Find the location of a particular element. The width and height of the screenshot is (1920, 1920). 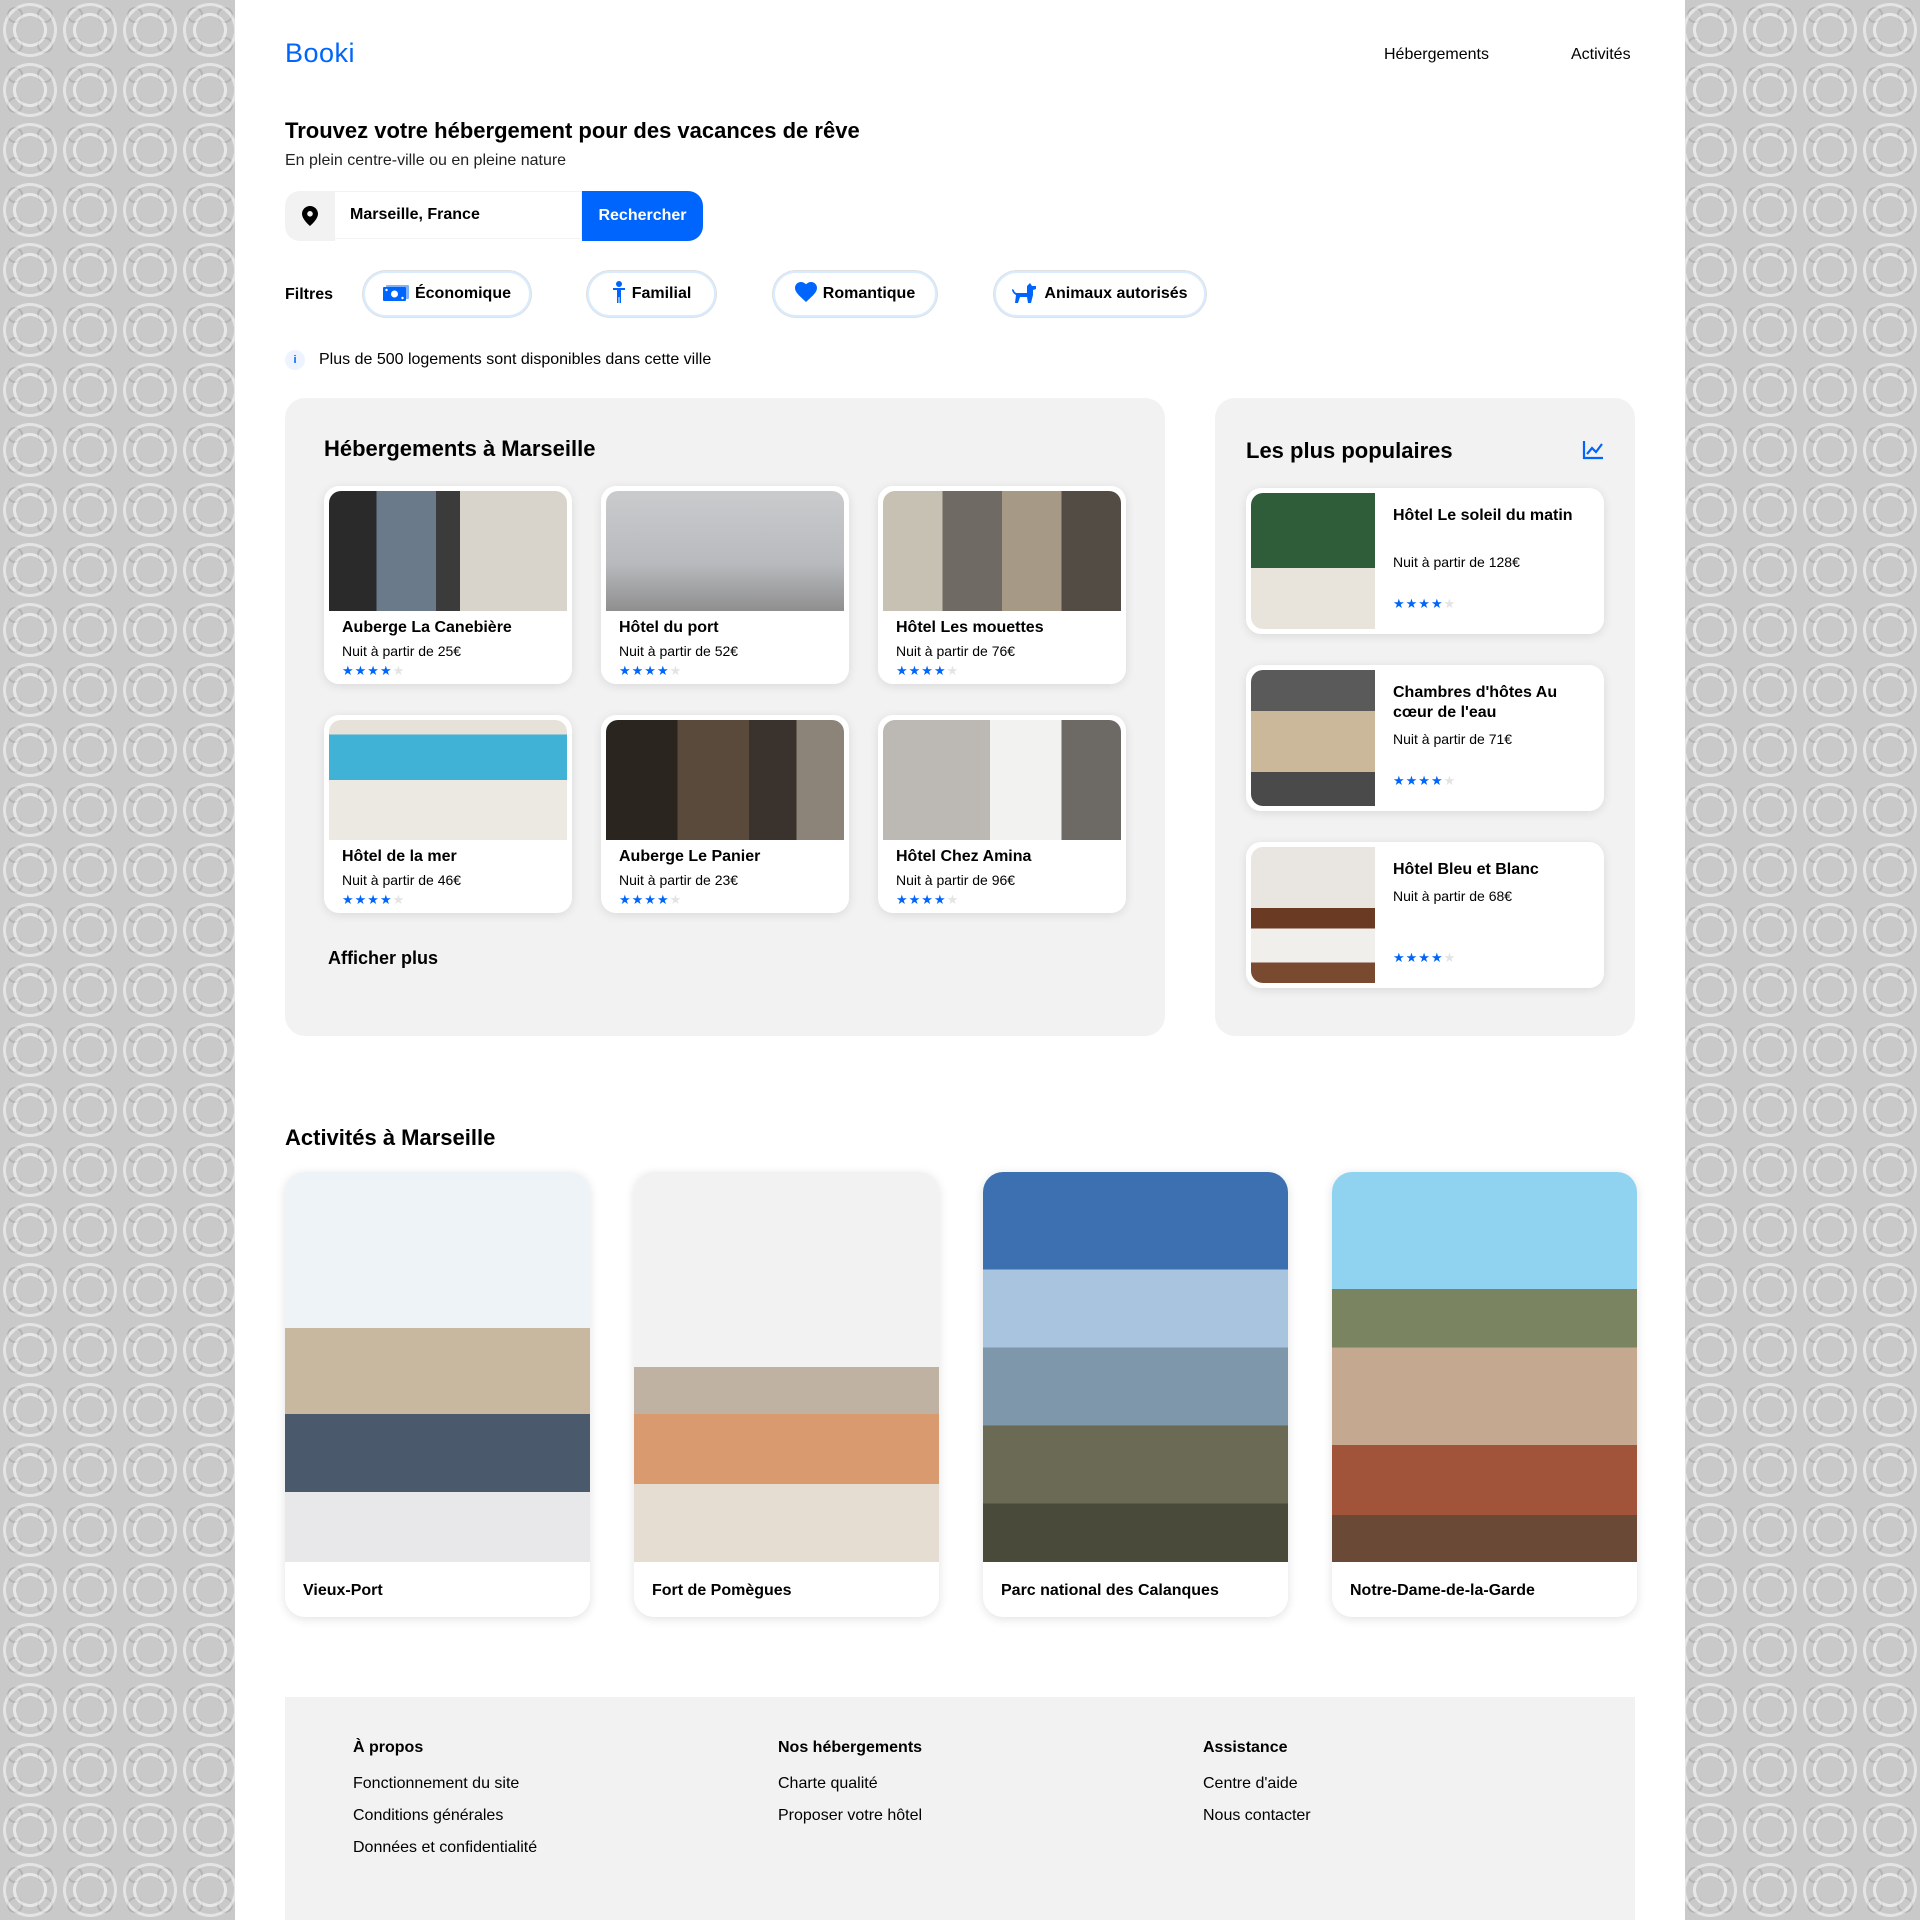

footer-link: Proposer votre hôtel is located at coordinates (850, 1816).